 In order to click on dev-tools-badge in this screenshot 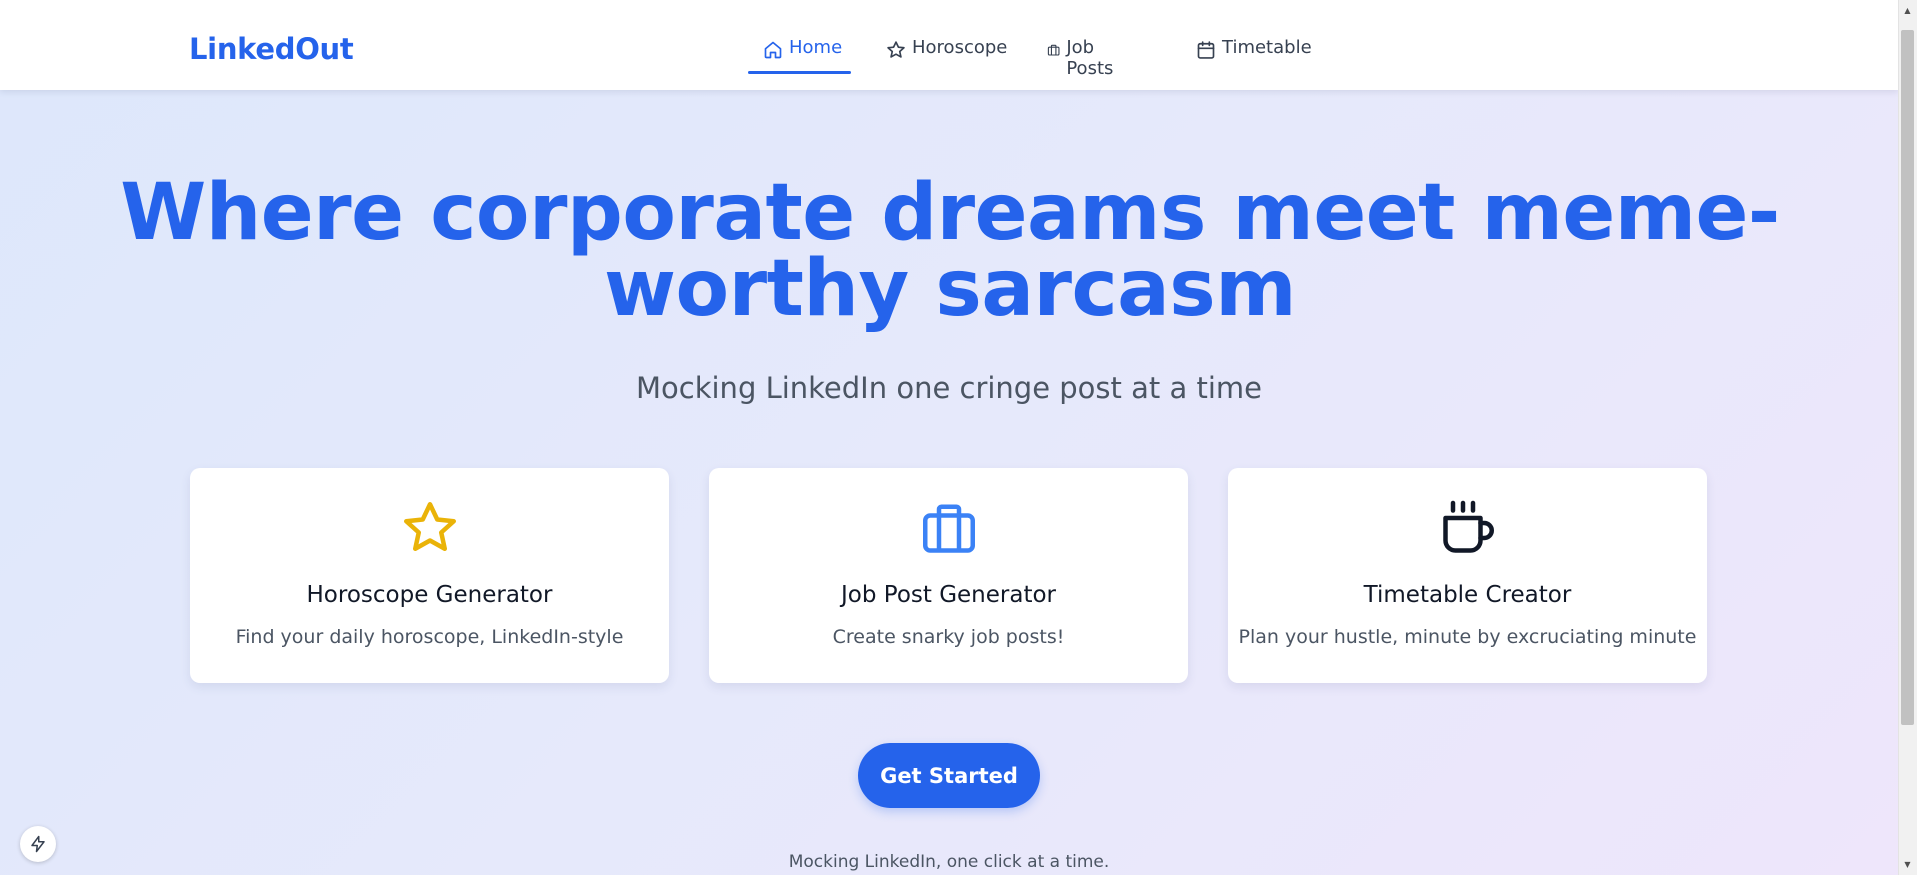, I will do `click(38, 844)`.